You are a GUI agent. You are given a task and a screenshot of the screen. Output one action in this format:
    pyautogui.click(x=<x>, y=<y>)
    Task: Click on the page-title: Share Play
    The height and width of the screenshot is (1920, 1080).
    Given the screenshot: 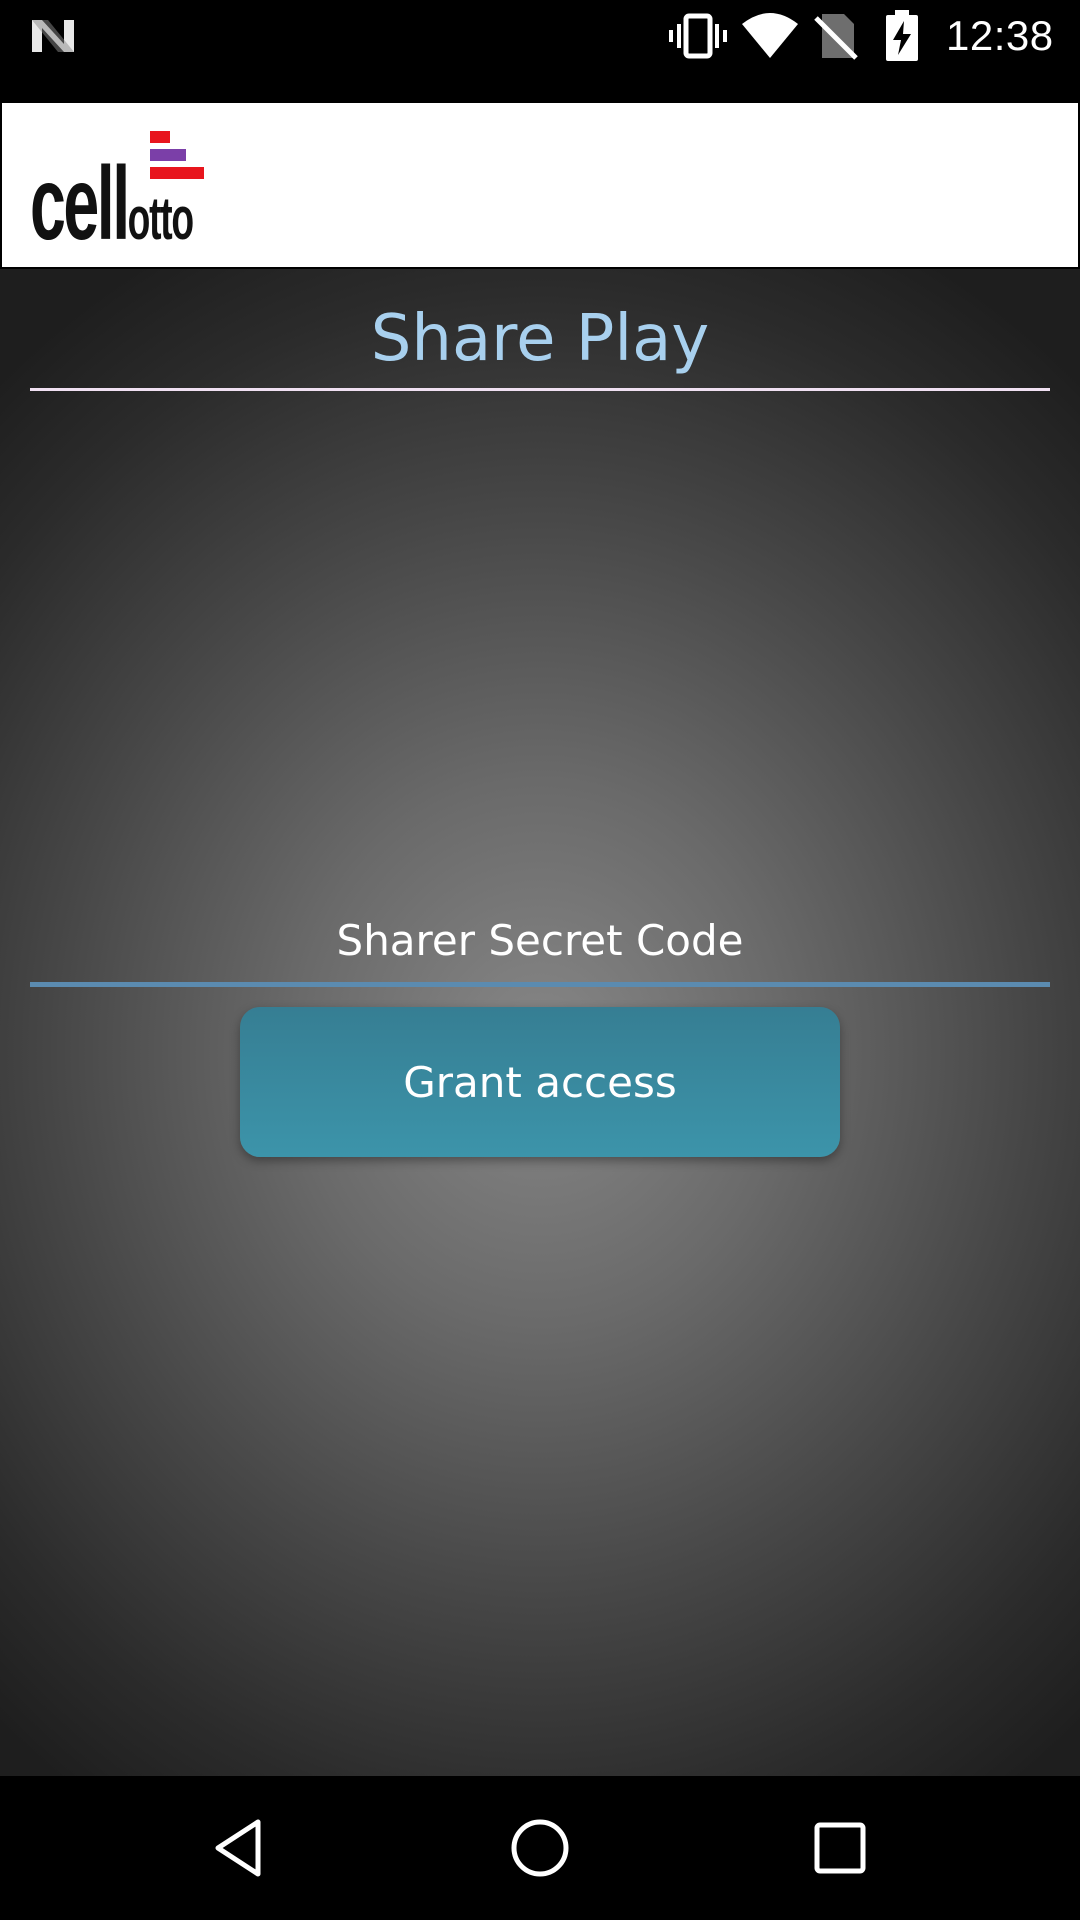 What is the action you would take?
    pyautogui.click(x=540, y=339)
    